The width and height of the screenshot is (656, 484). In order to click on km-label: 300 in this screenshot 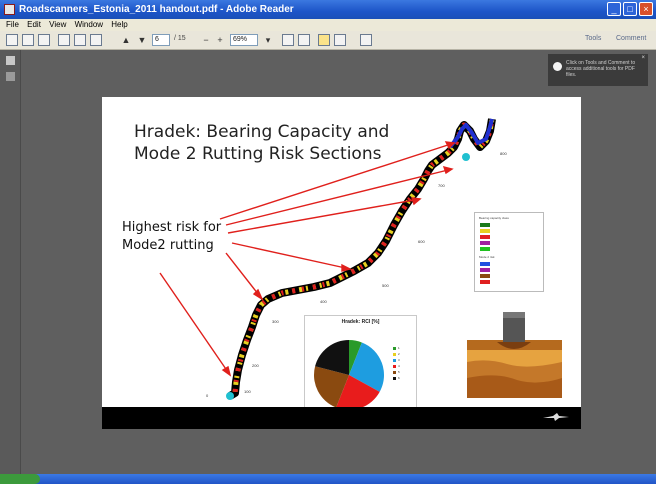, I will do `click(275, 321)`.